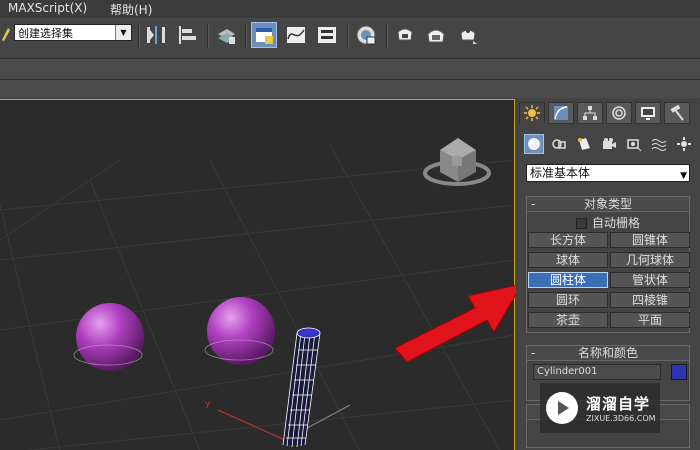 Image resolution: width=700 pixels, height=450 pixels. Describe the element at coordinates (457, 162) in the screenshot. I see `viewcube-icon` at that location.